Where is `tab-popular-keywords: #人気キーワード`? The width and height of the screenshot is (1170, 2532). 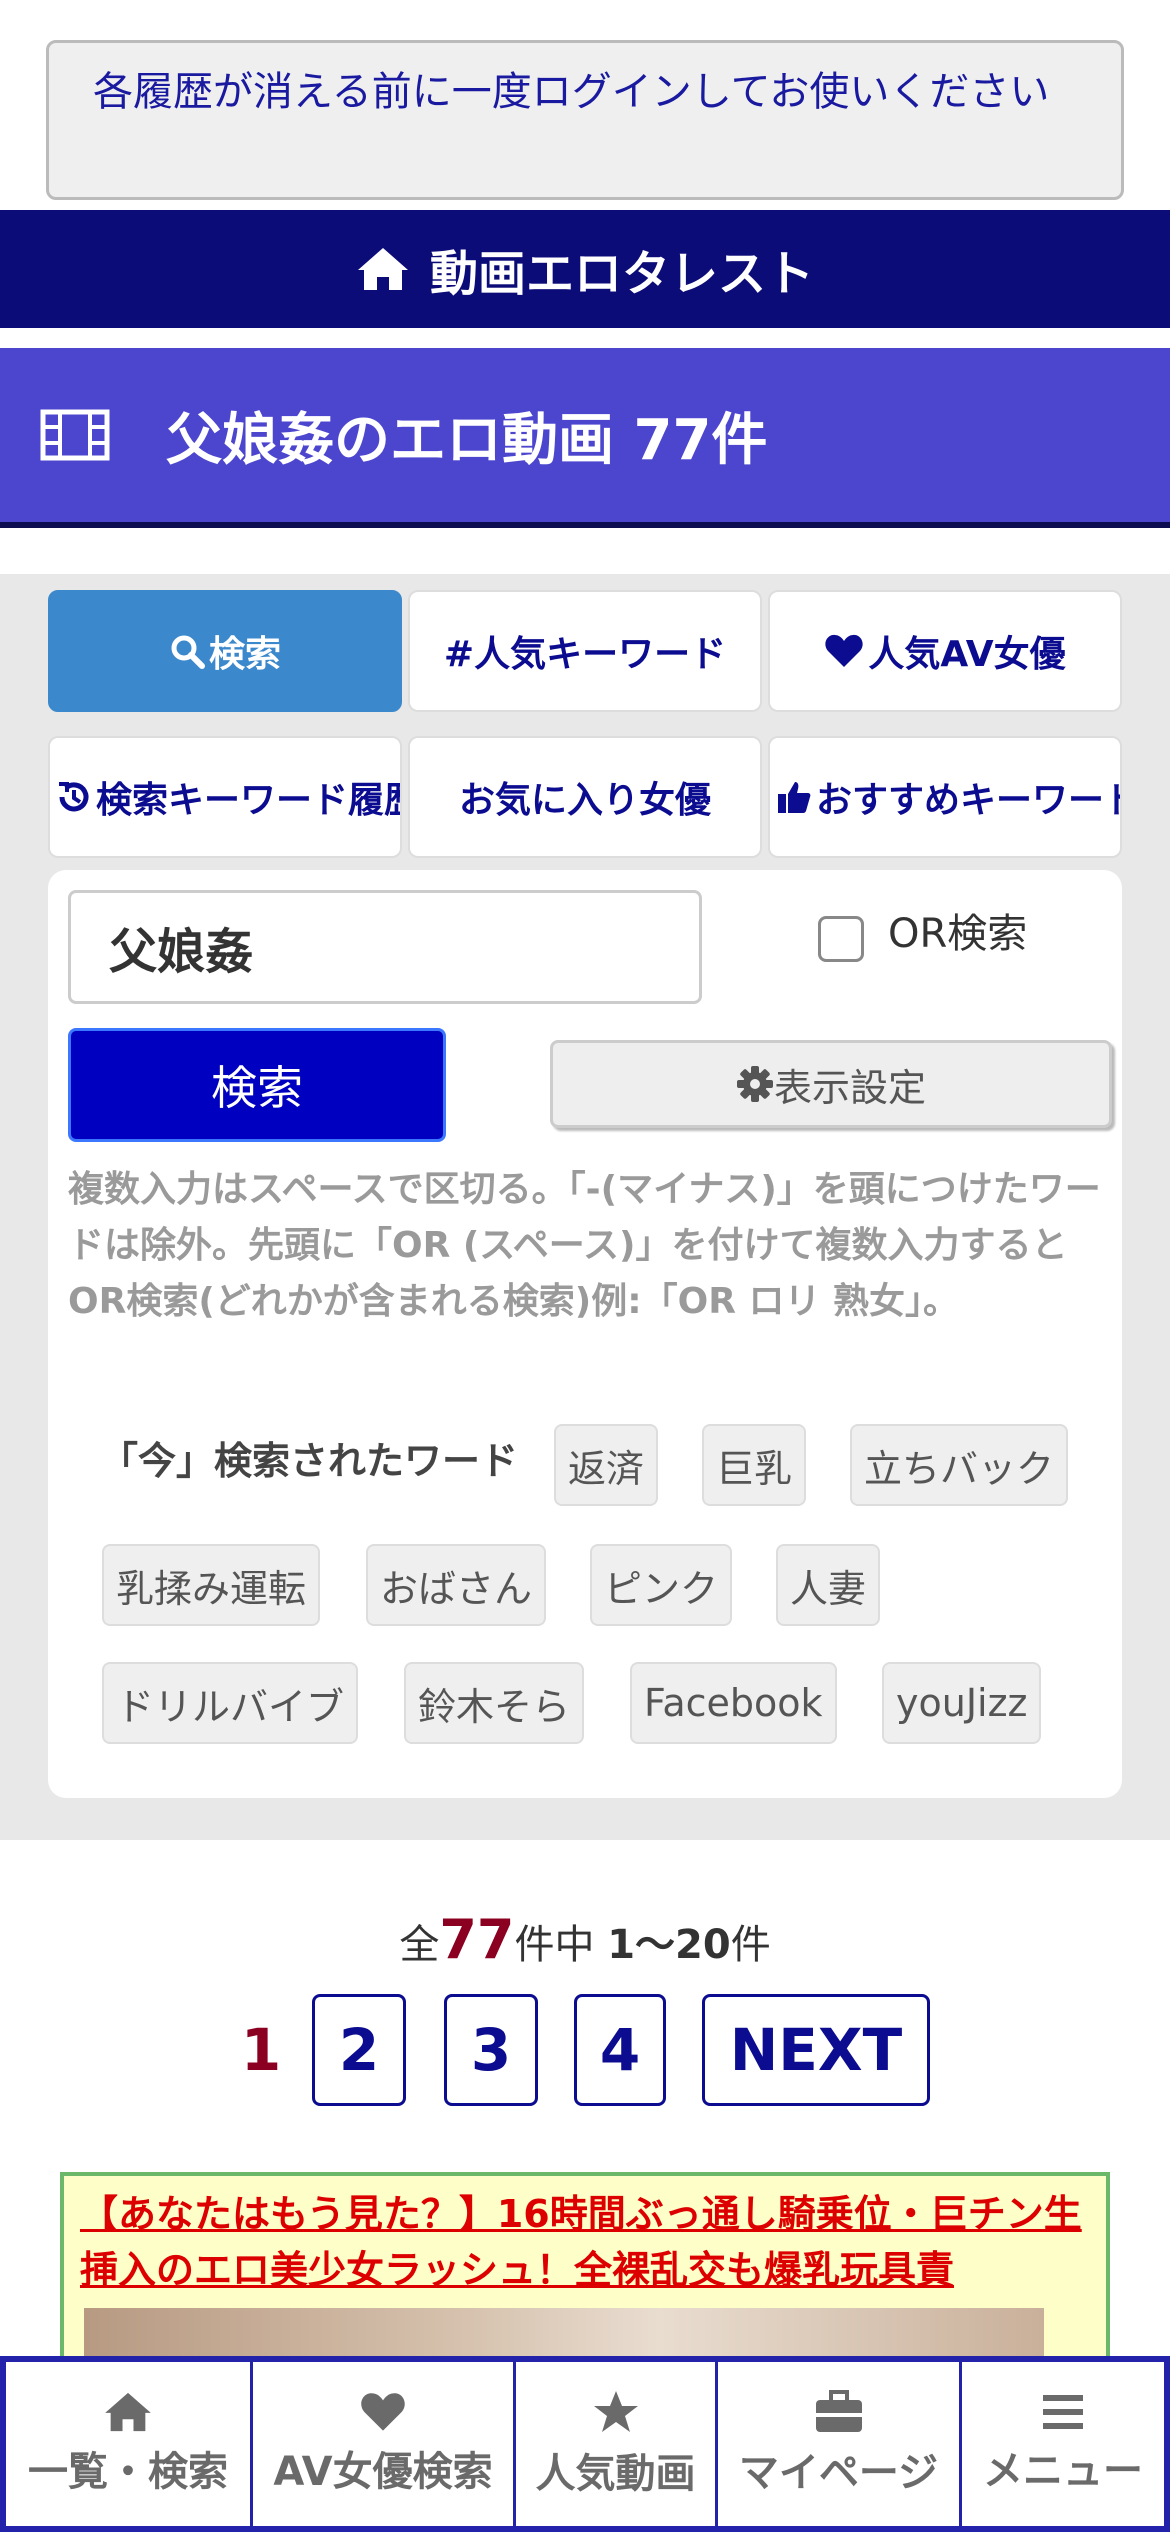
tab-popular-keywords: #人気キーワード is located at coordinates (585, 651).